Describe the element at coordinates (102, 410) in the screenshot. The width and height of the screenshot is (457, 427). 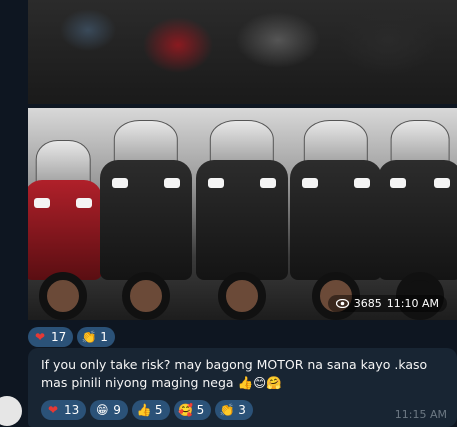
I see `grinning-face-icon: 😁` at that location.